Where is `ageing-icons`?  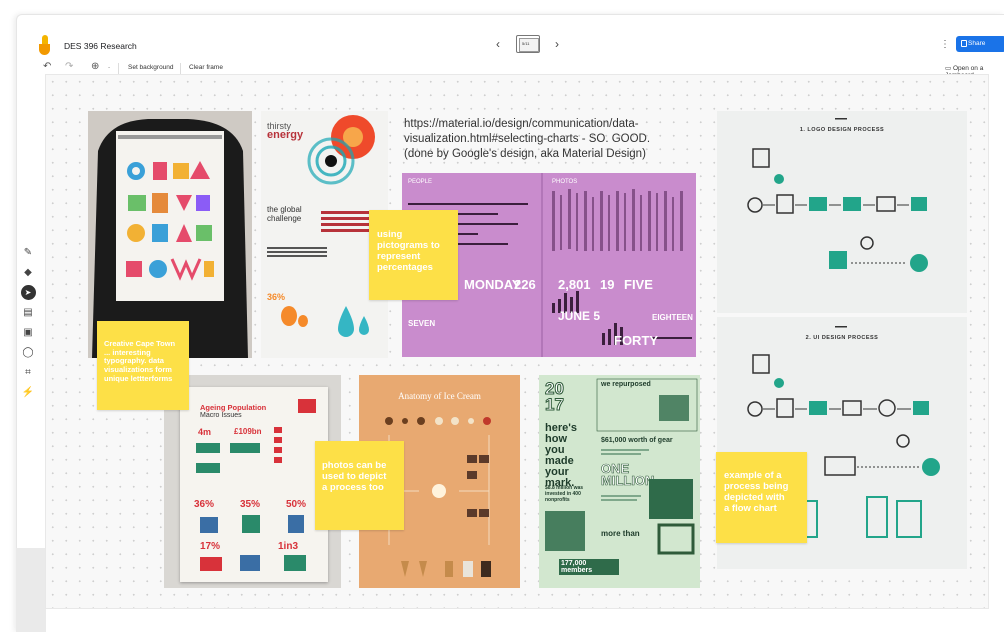 ageing-icons is located at coordinates (256, 485).